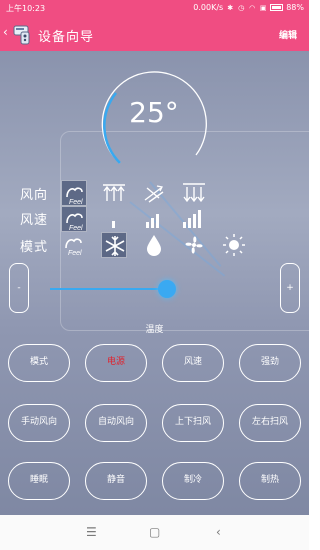 The height and width of the screenshot is (550, 320). What do you see at coordinates (234, 245) in the screenshot?
I see `sun-icon` at bounding box center [234, 245].